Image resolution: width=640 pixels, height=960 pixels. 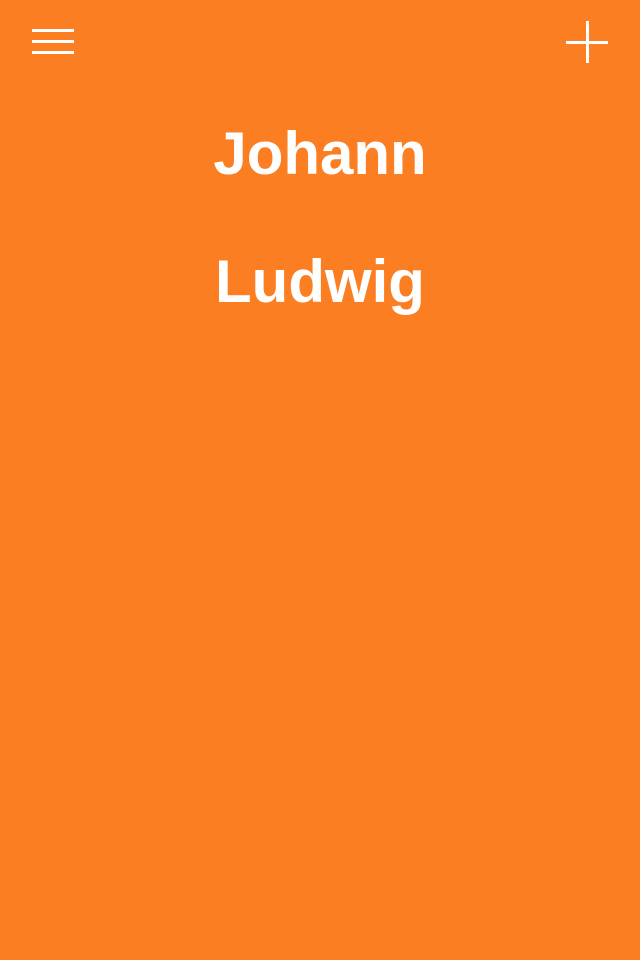 I want to click on list-item: Ludwig, so click(x=320, y=304).